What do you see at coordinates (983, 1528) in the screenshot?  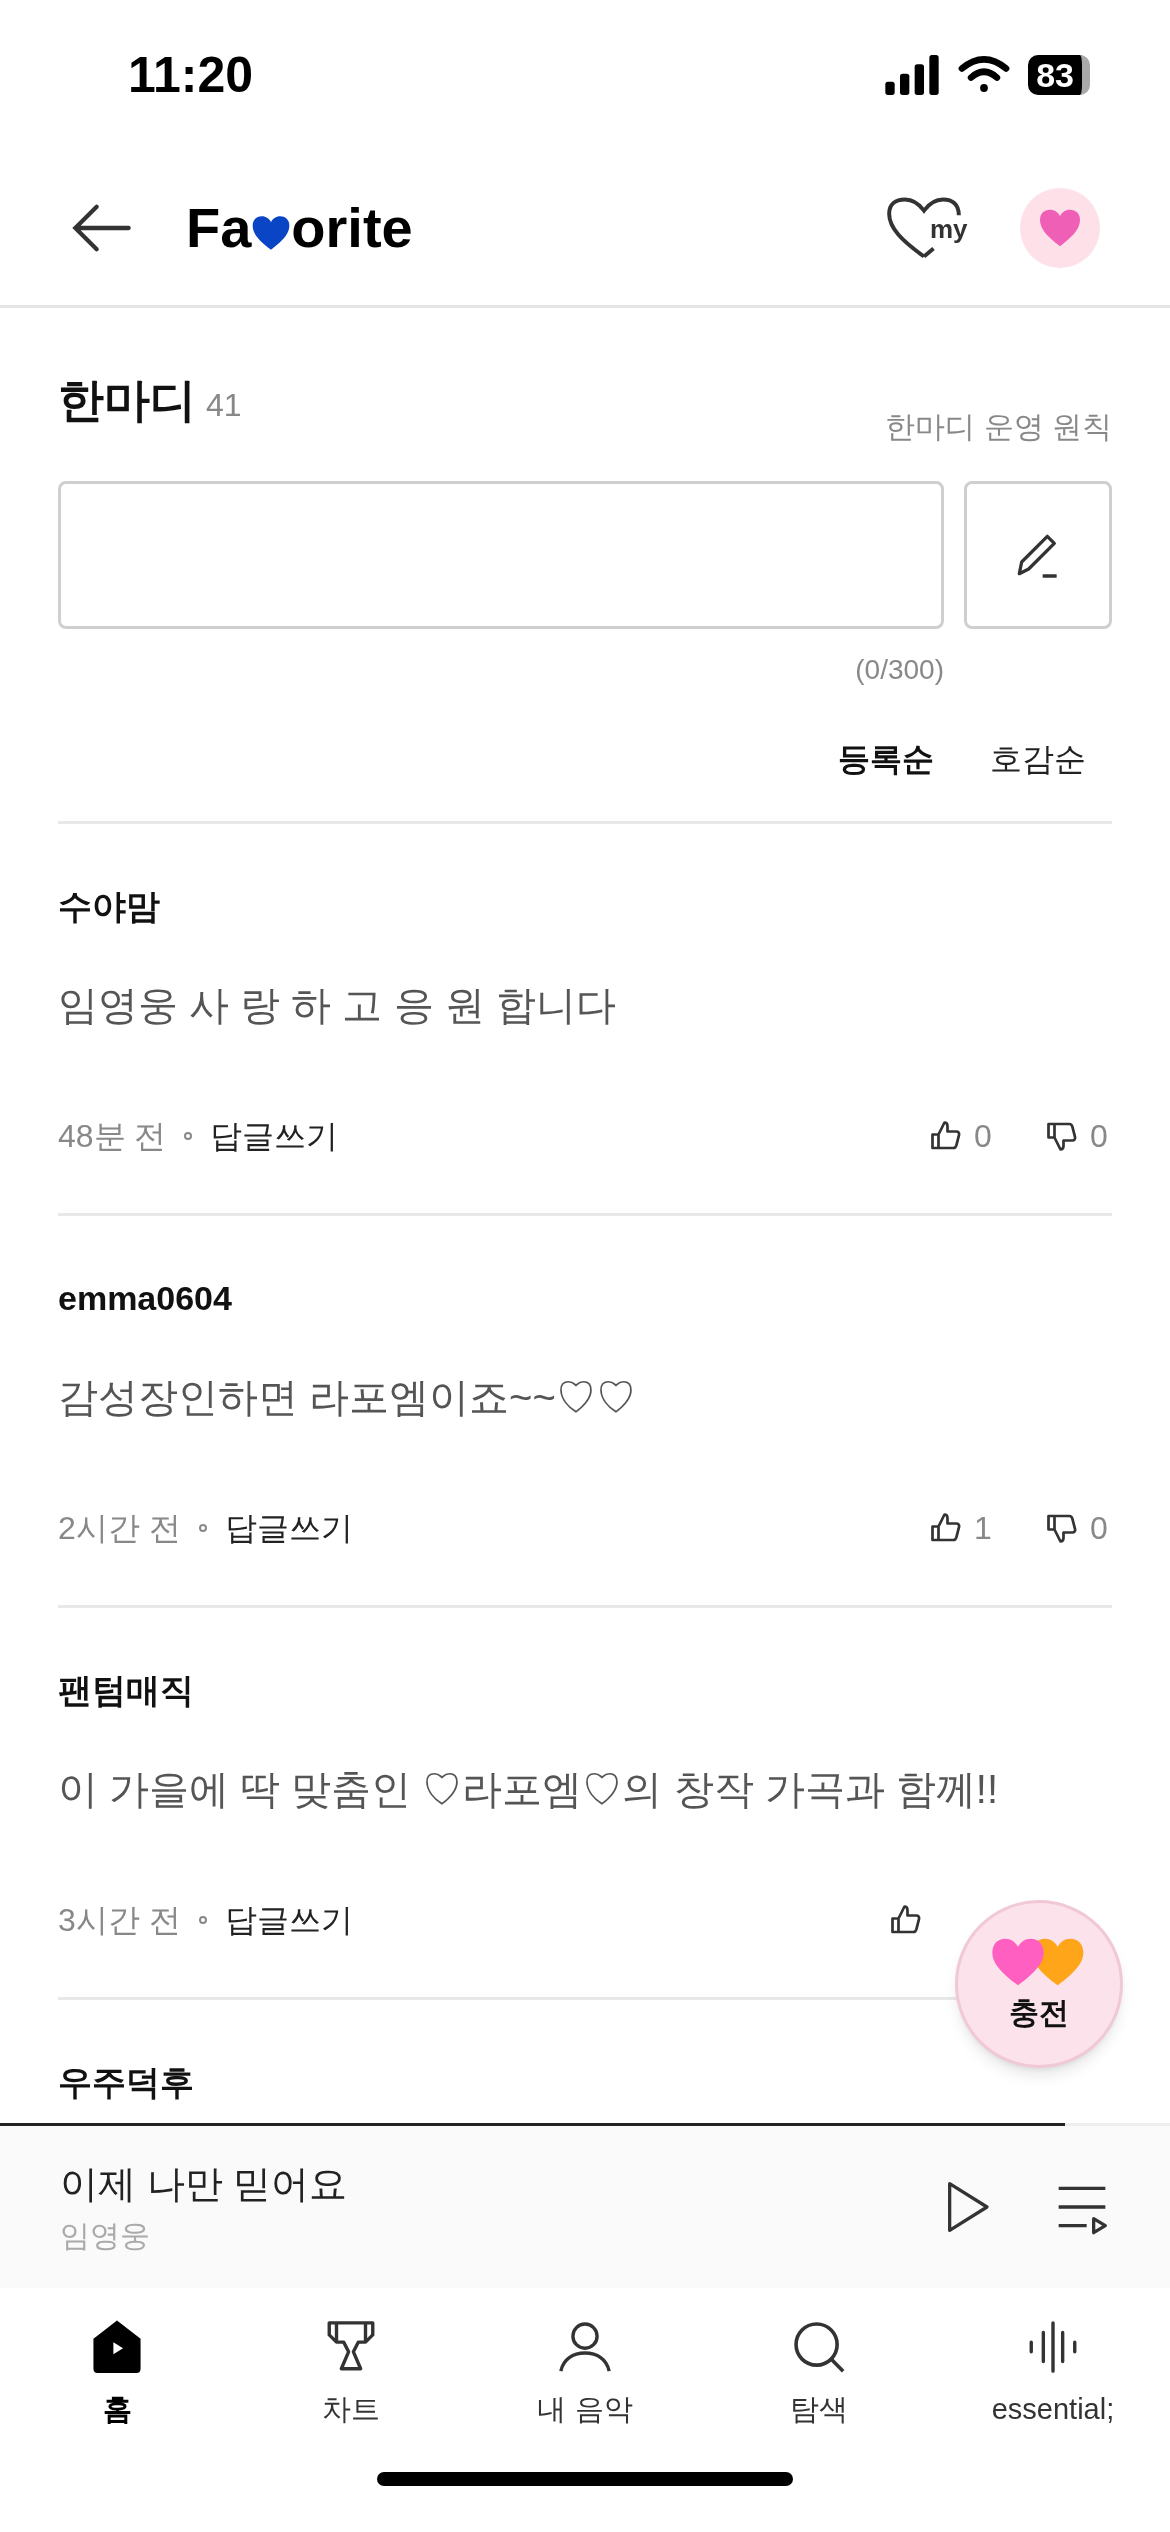 I see `like-count: 1` at bounding box center [983, 1528].